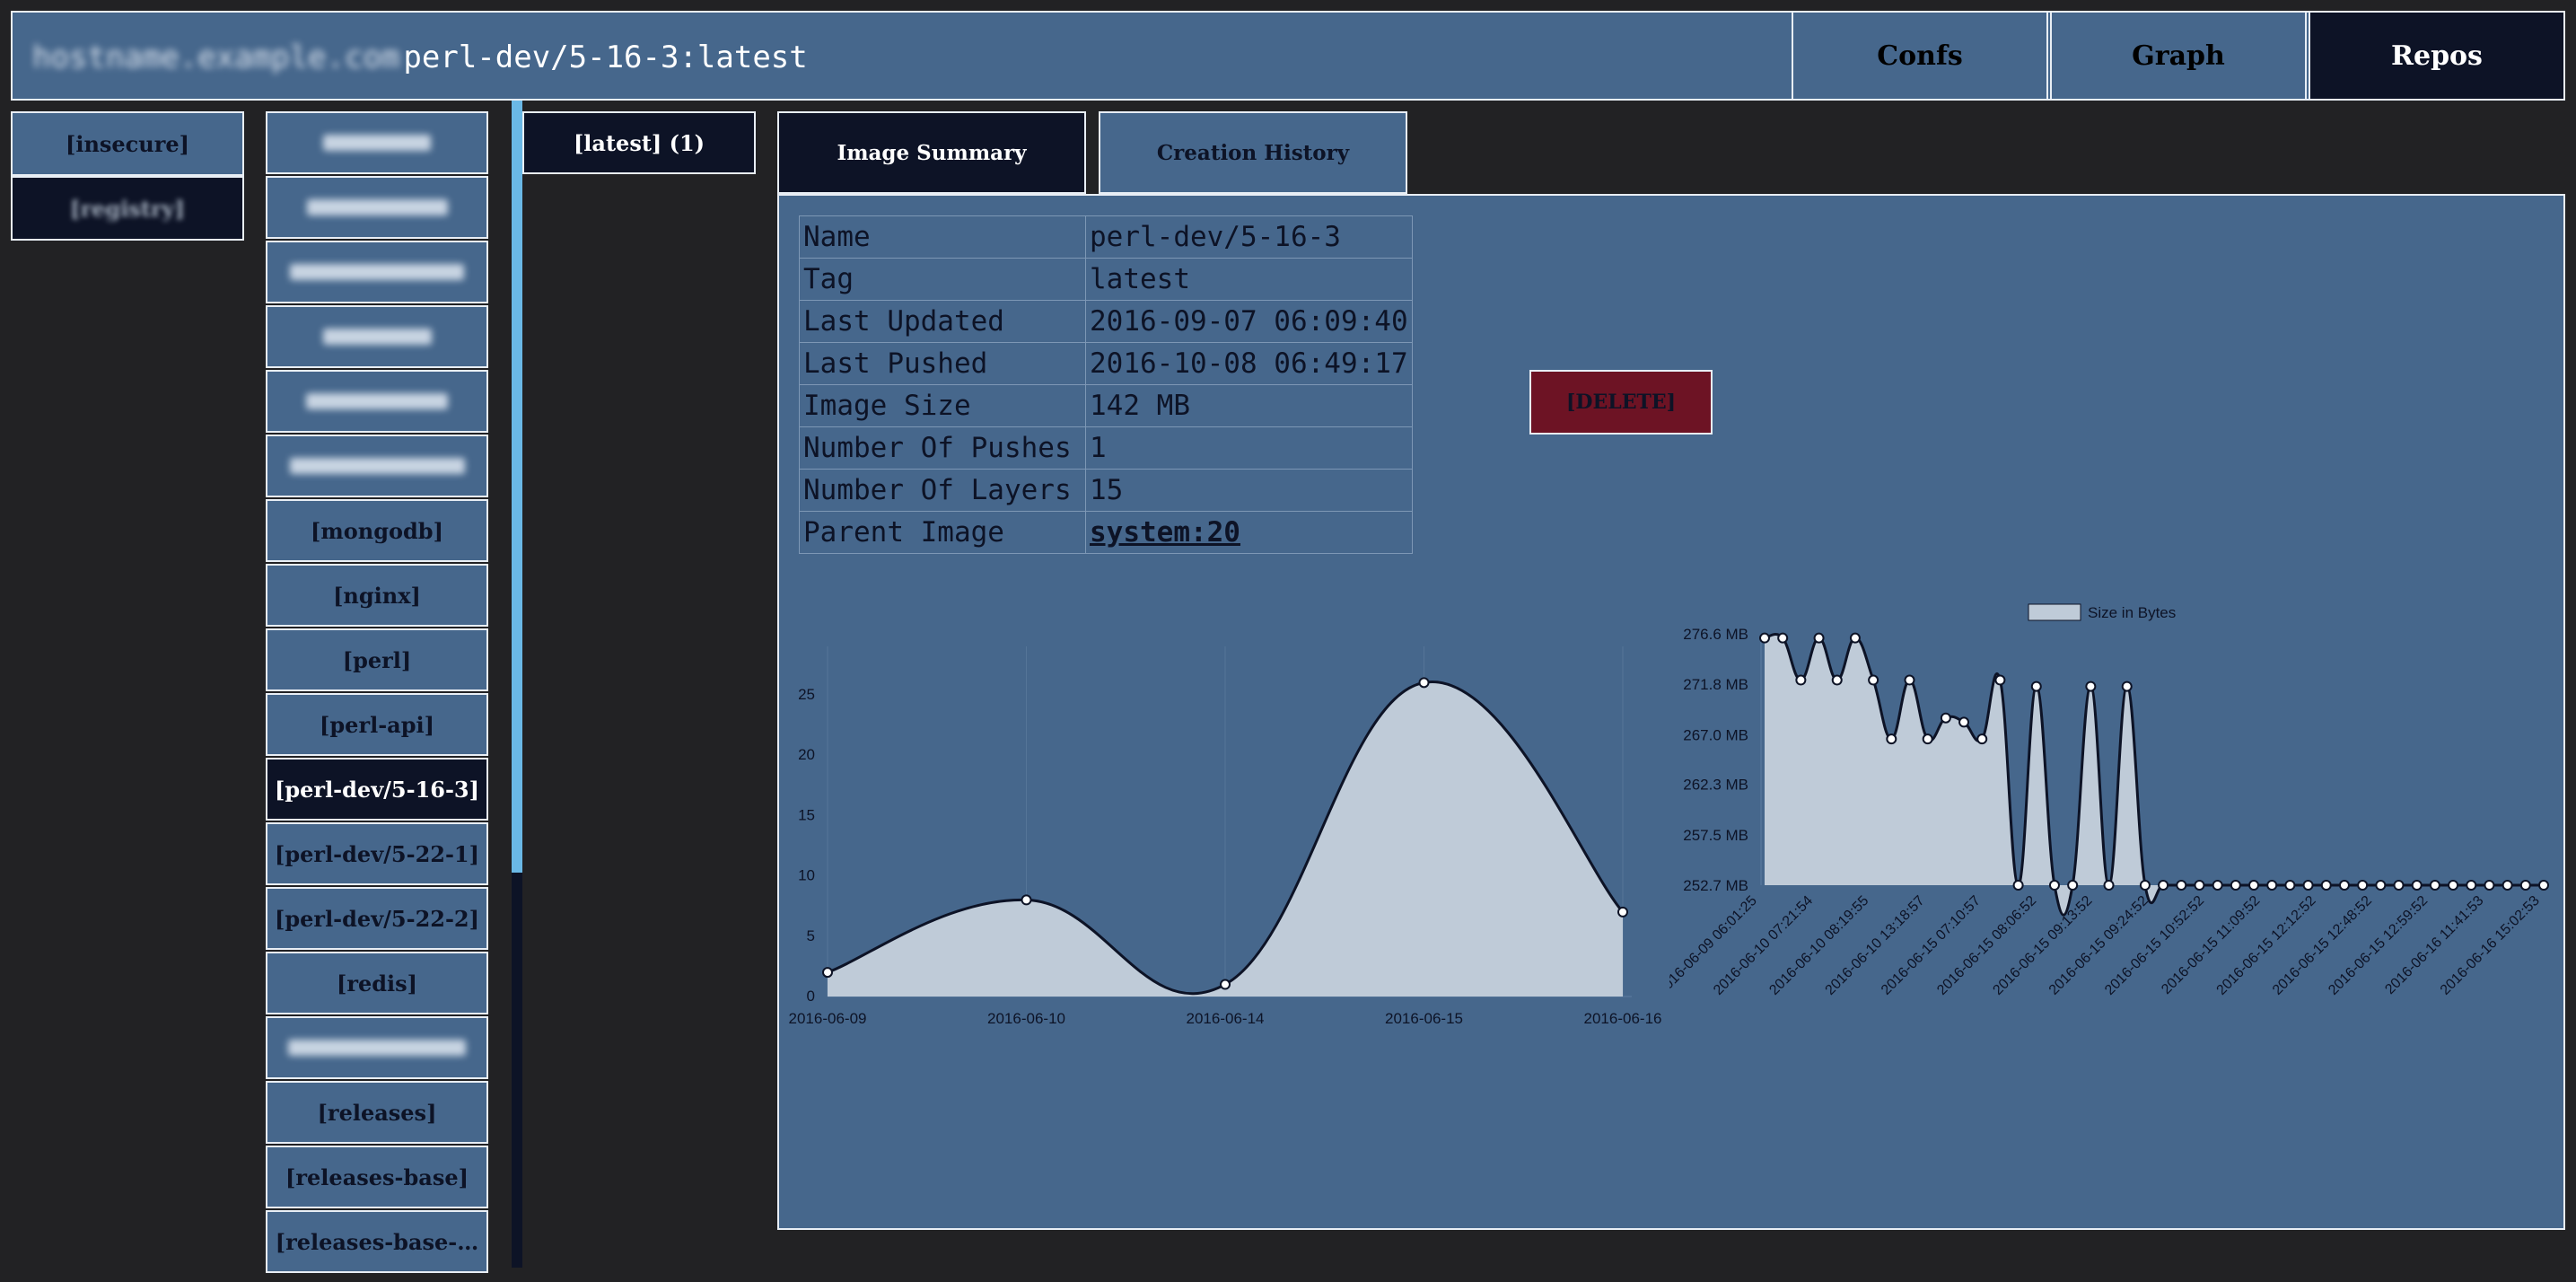  Describe the element at coordinates (377, 853) in the screenshot. I see `repo-item: [perl-dev/5-22-1]` at that location.